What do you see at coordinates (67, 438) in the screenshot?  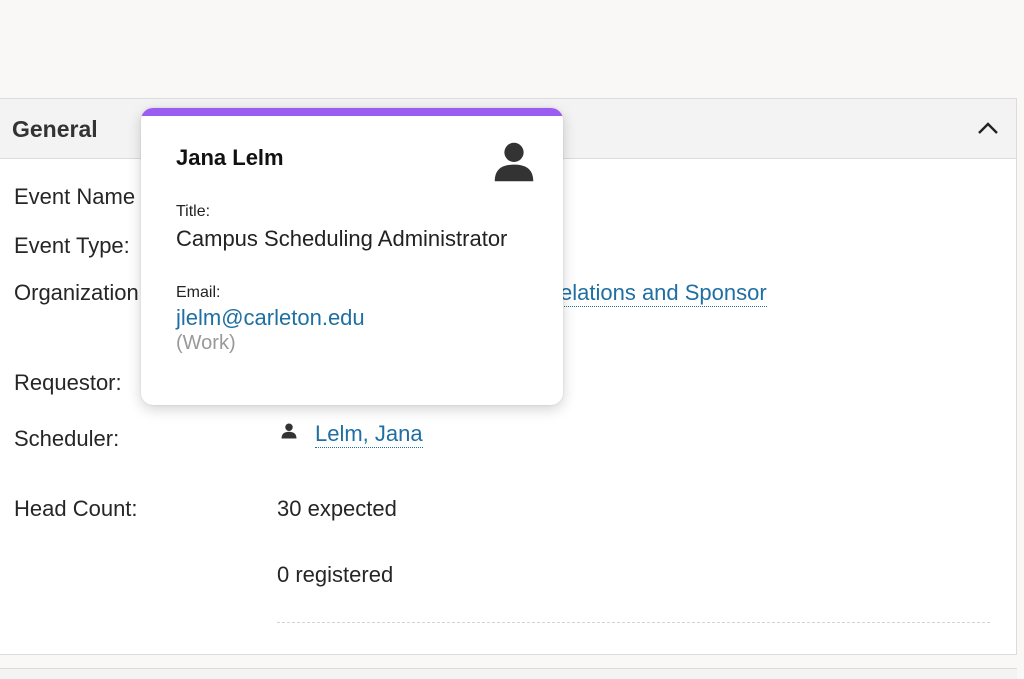 I see `scheduler-label: Scheduler:` at bounding box center [67, 438].